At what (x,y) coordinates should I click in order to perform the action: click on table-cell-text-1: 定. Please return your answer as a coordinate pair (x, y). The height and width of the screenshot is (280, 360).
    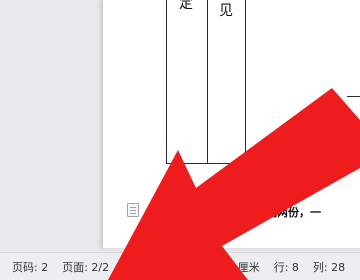
    Looking at the image, I should click on (186, 6).